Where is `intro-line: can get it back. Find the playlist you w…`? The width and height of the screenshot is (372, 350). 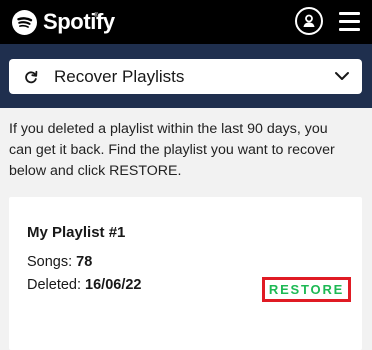 intro-line: can get it back. Find the playlist you w… is located at coordinates (172, 150).